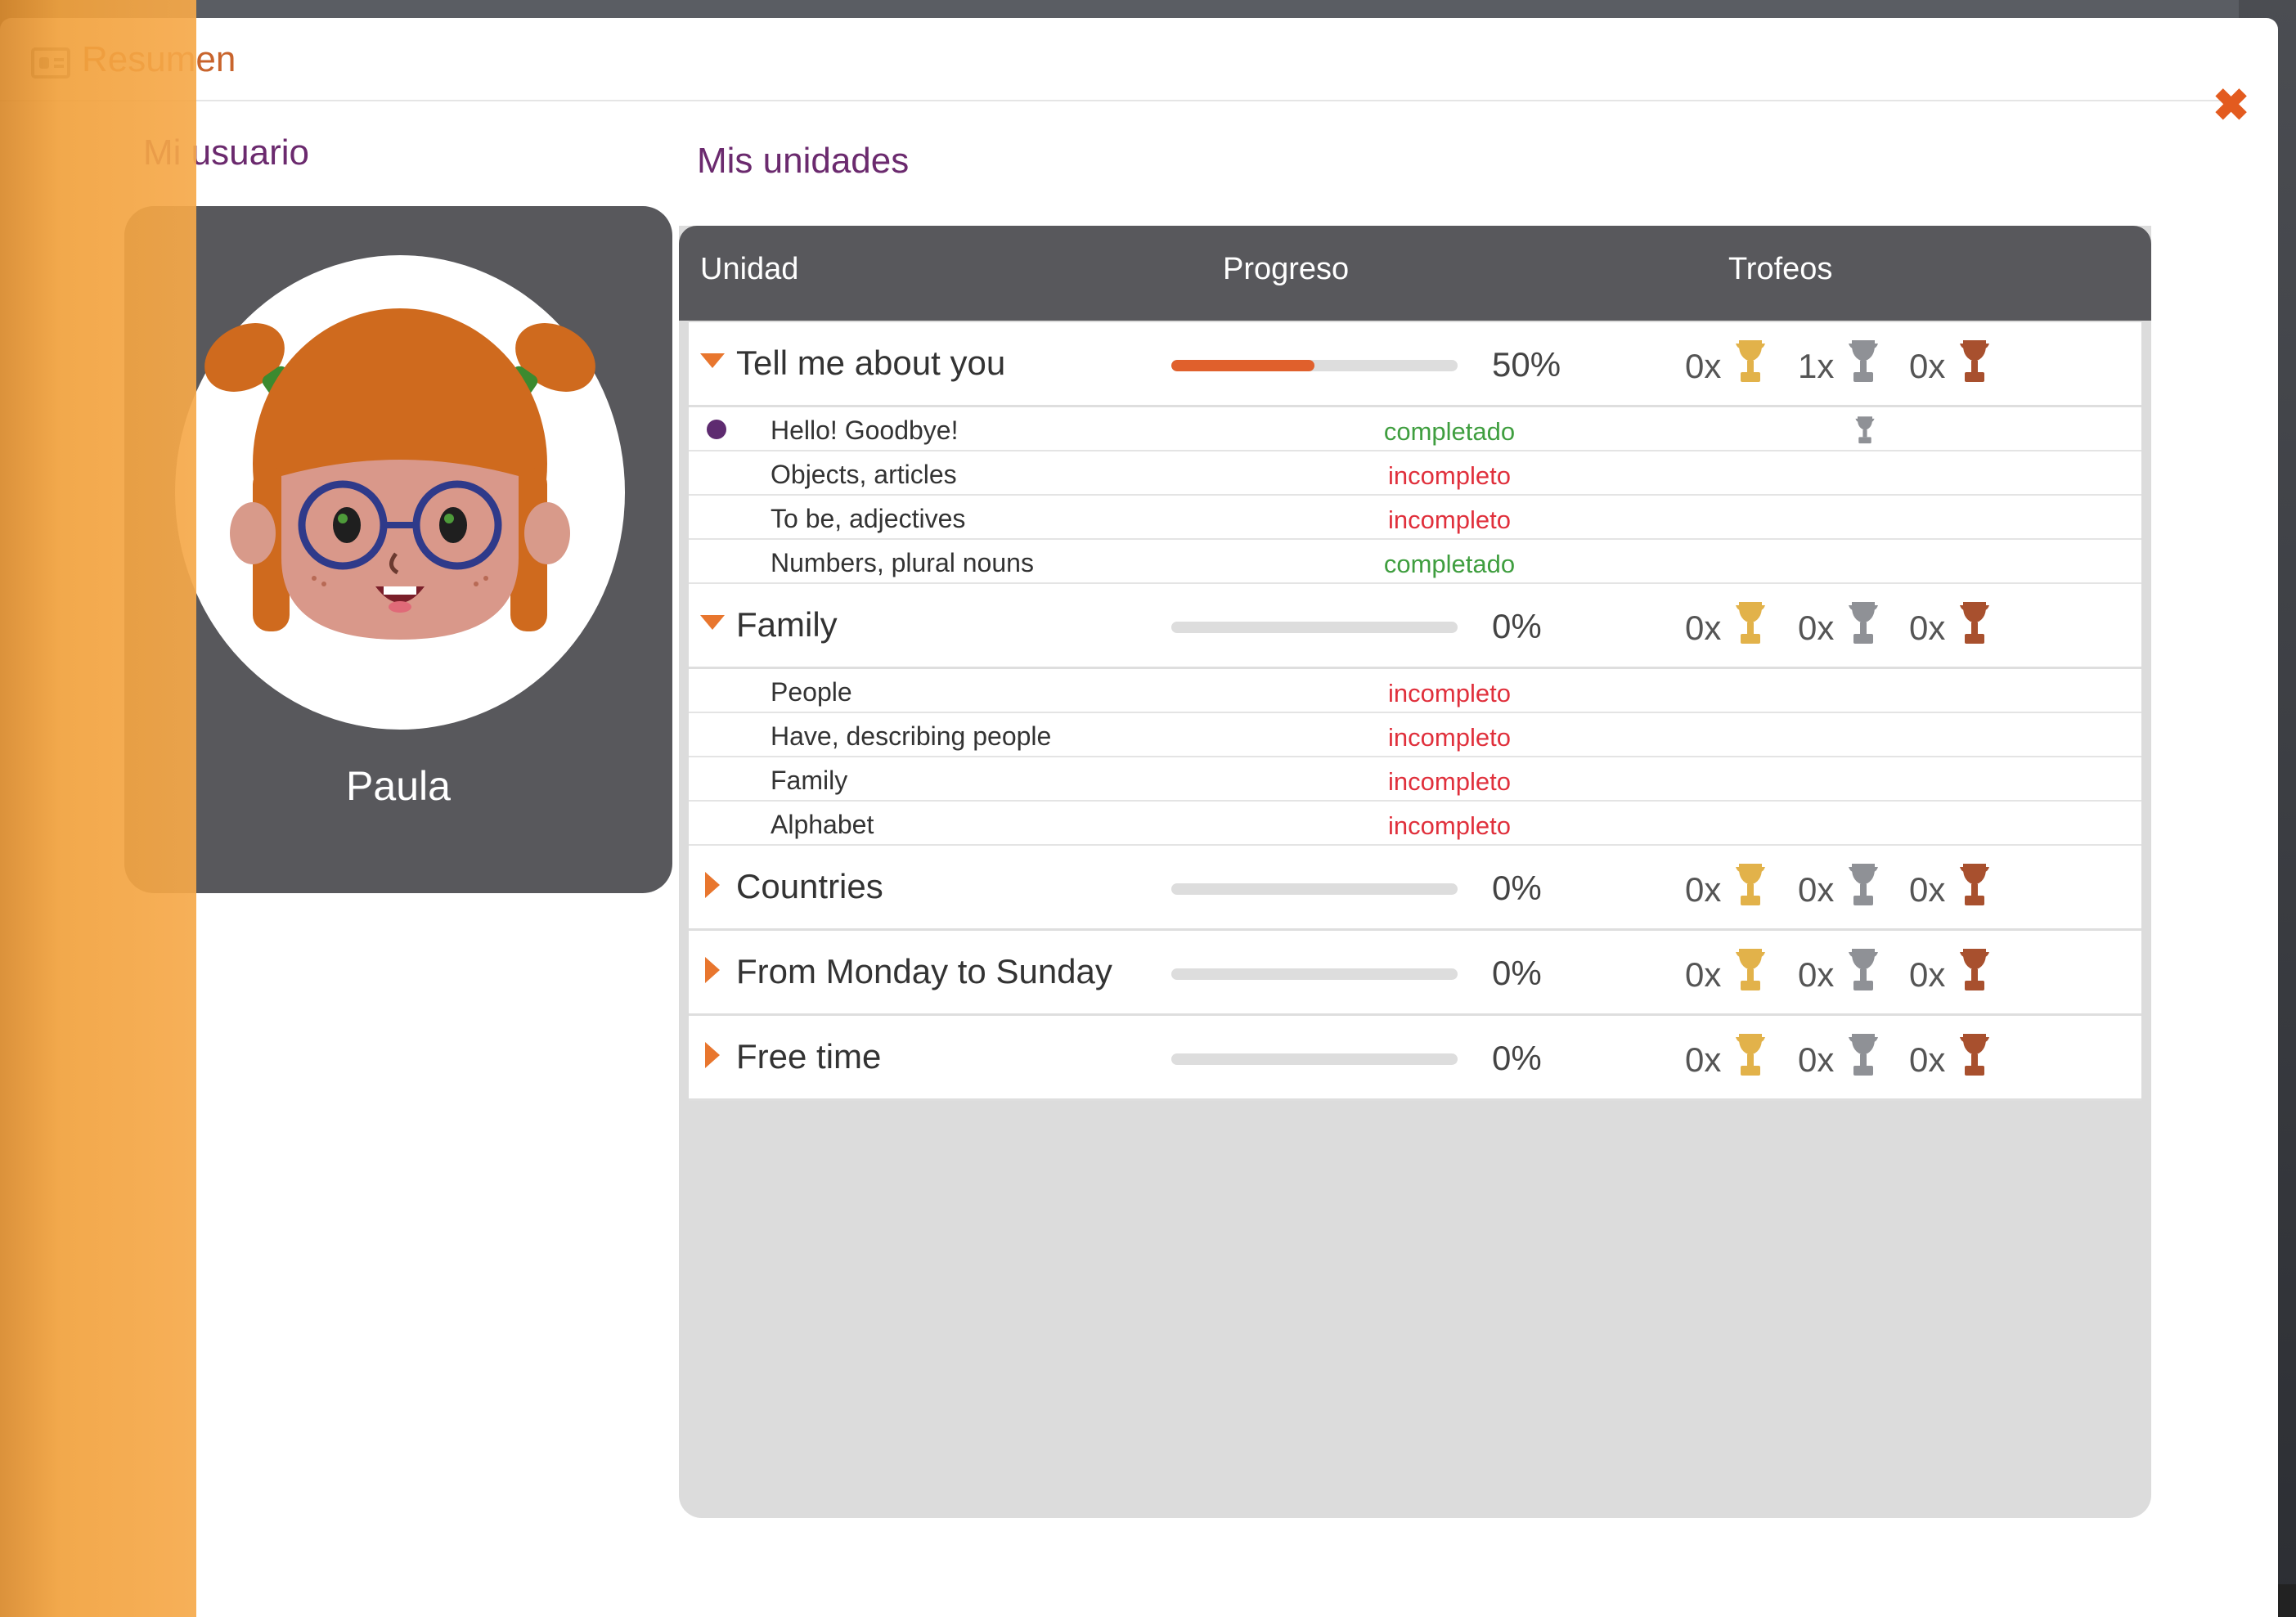 This screenshot has height=1617, width=2296. Describe the element at coordinates (1242, 366) in the screenshot. I see `progress-bar-fill` at that location.